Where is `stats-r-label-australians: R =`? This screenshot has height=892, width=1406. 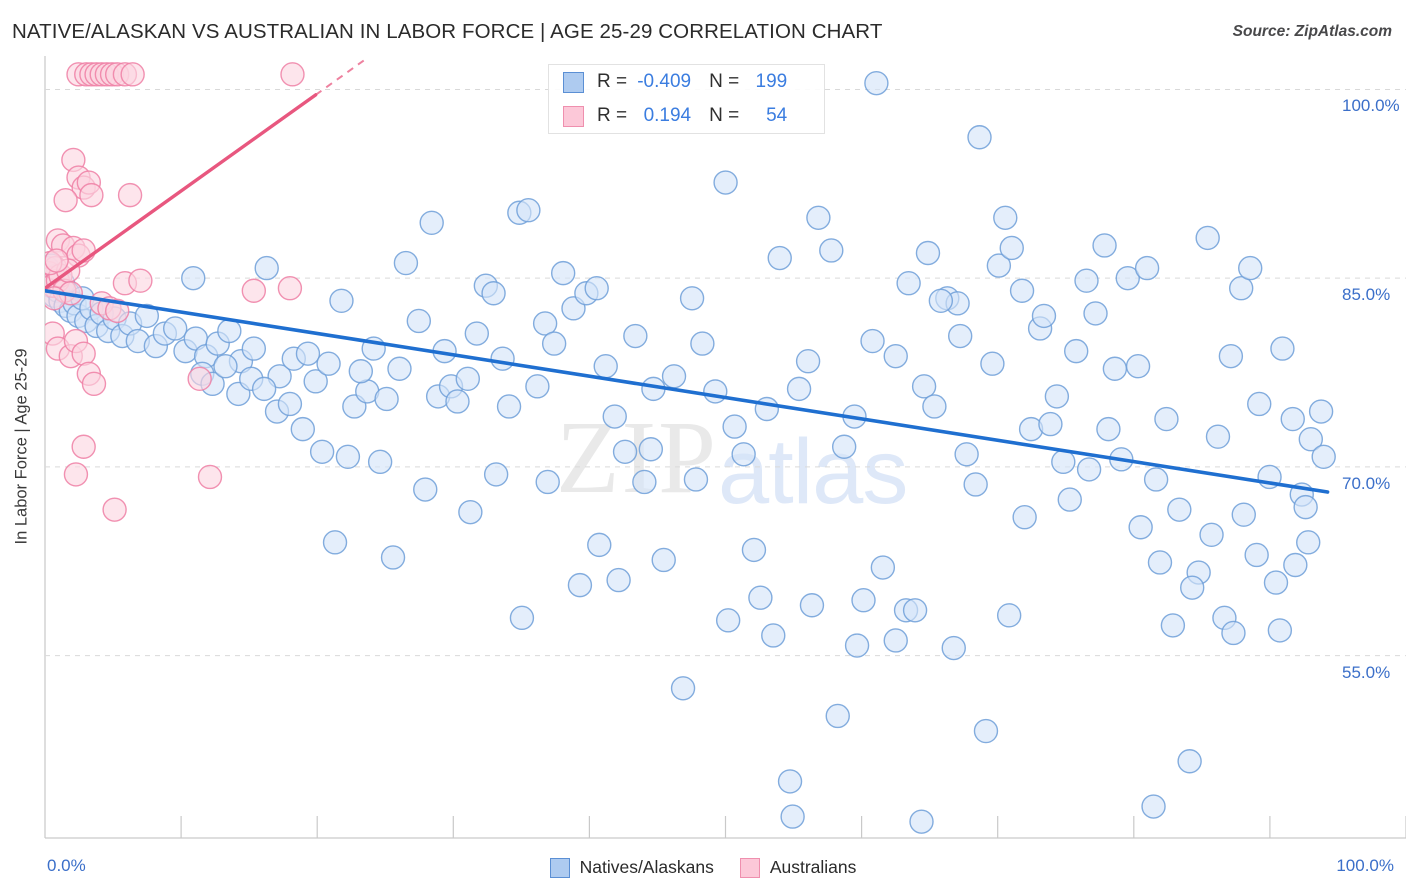 stats-r-label-australians: R = is located at coordinates (612, 115).